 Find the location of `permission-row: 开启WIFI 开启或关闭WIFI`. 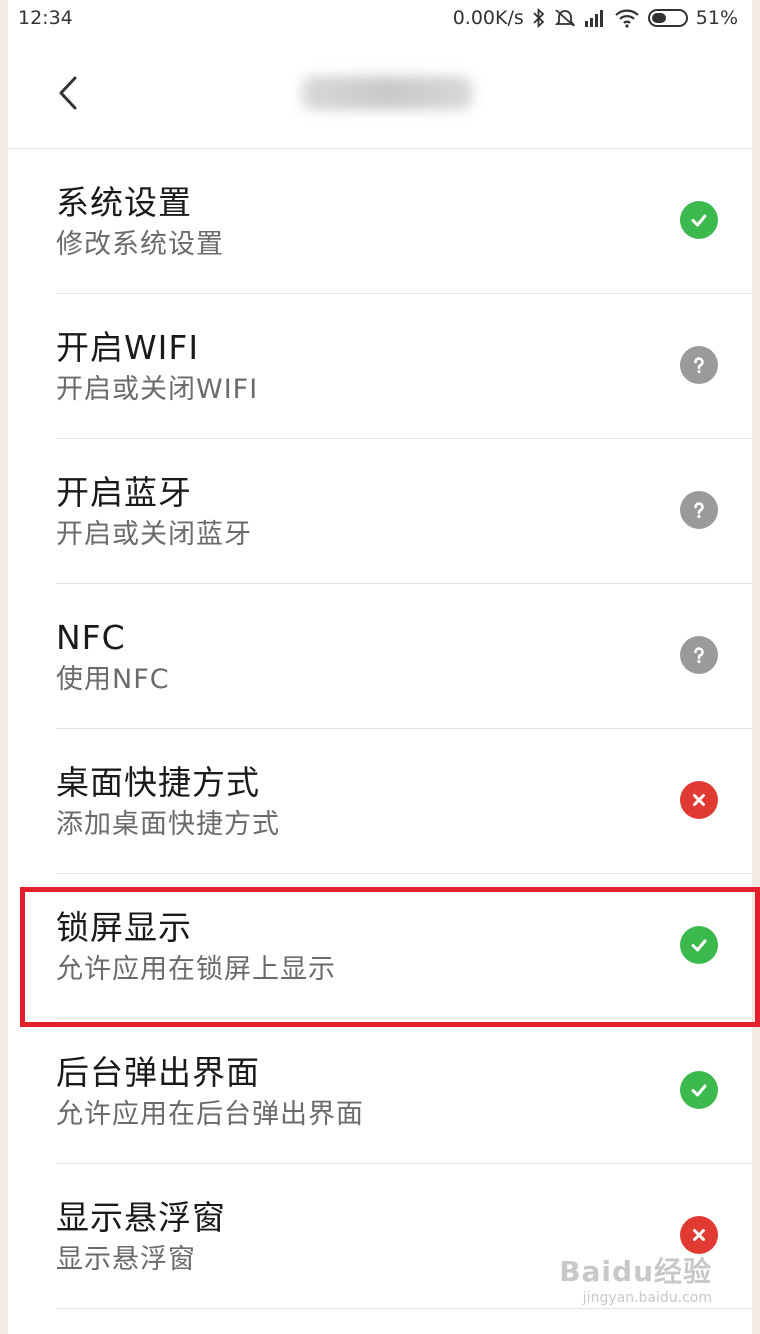

permission-row: 开启WIFI 开启或关闭WIFI is located at coordinates (380, 366).